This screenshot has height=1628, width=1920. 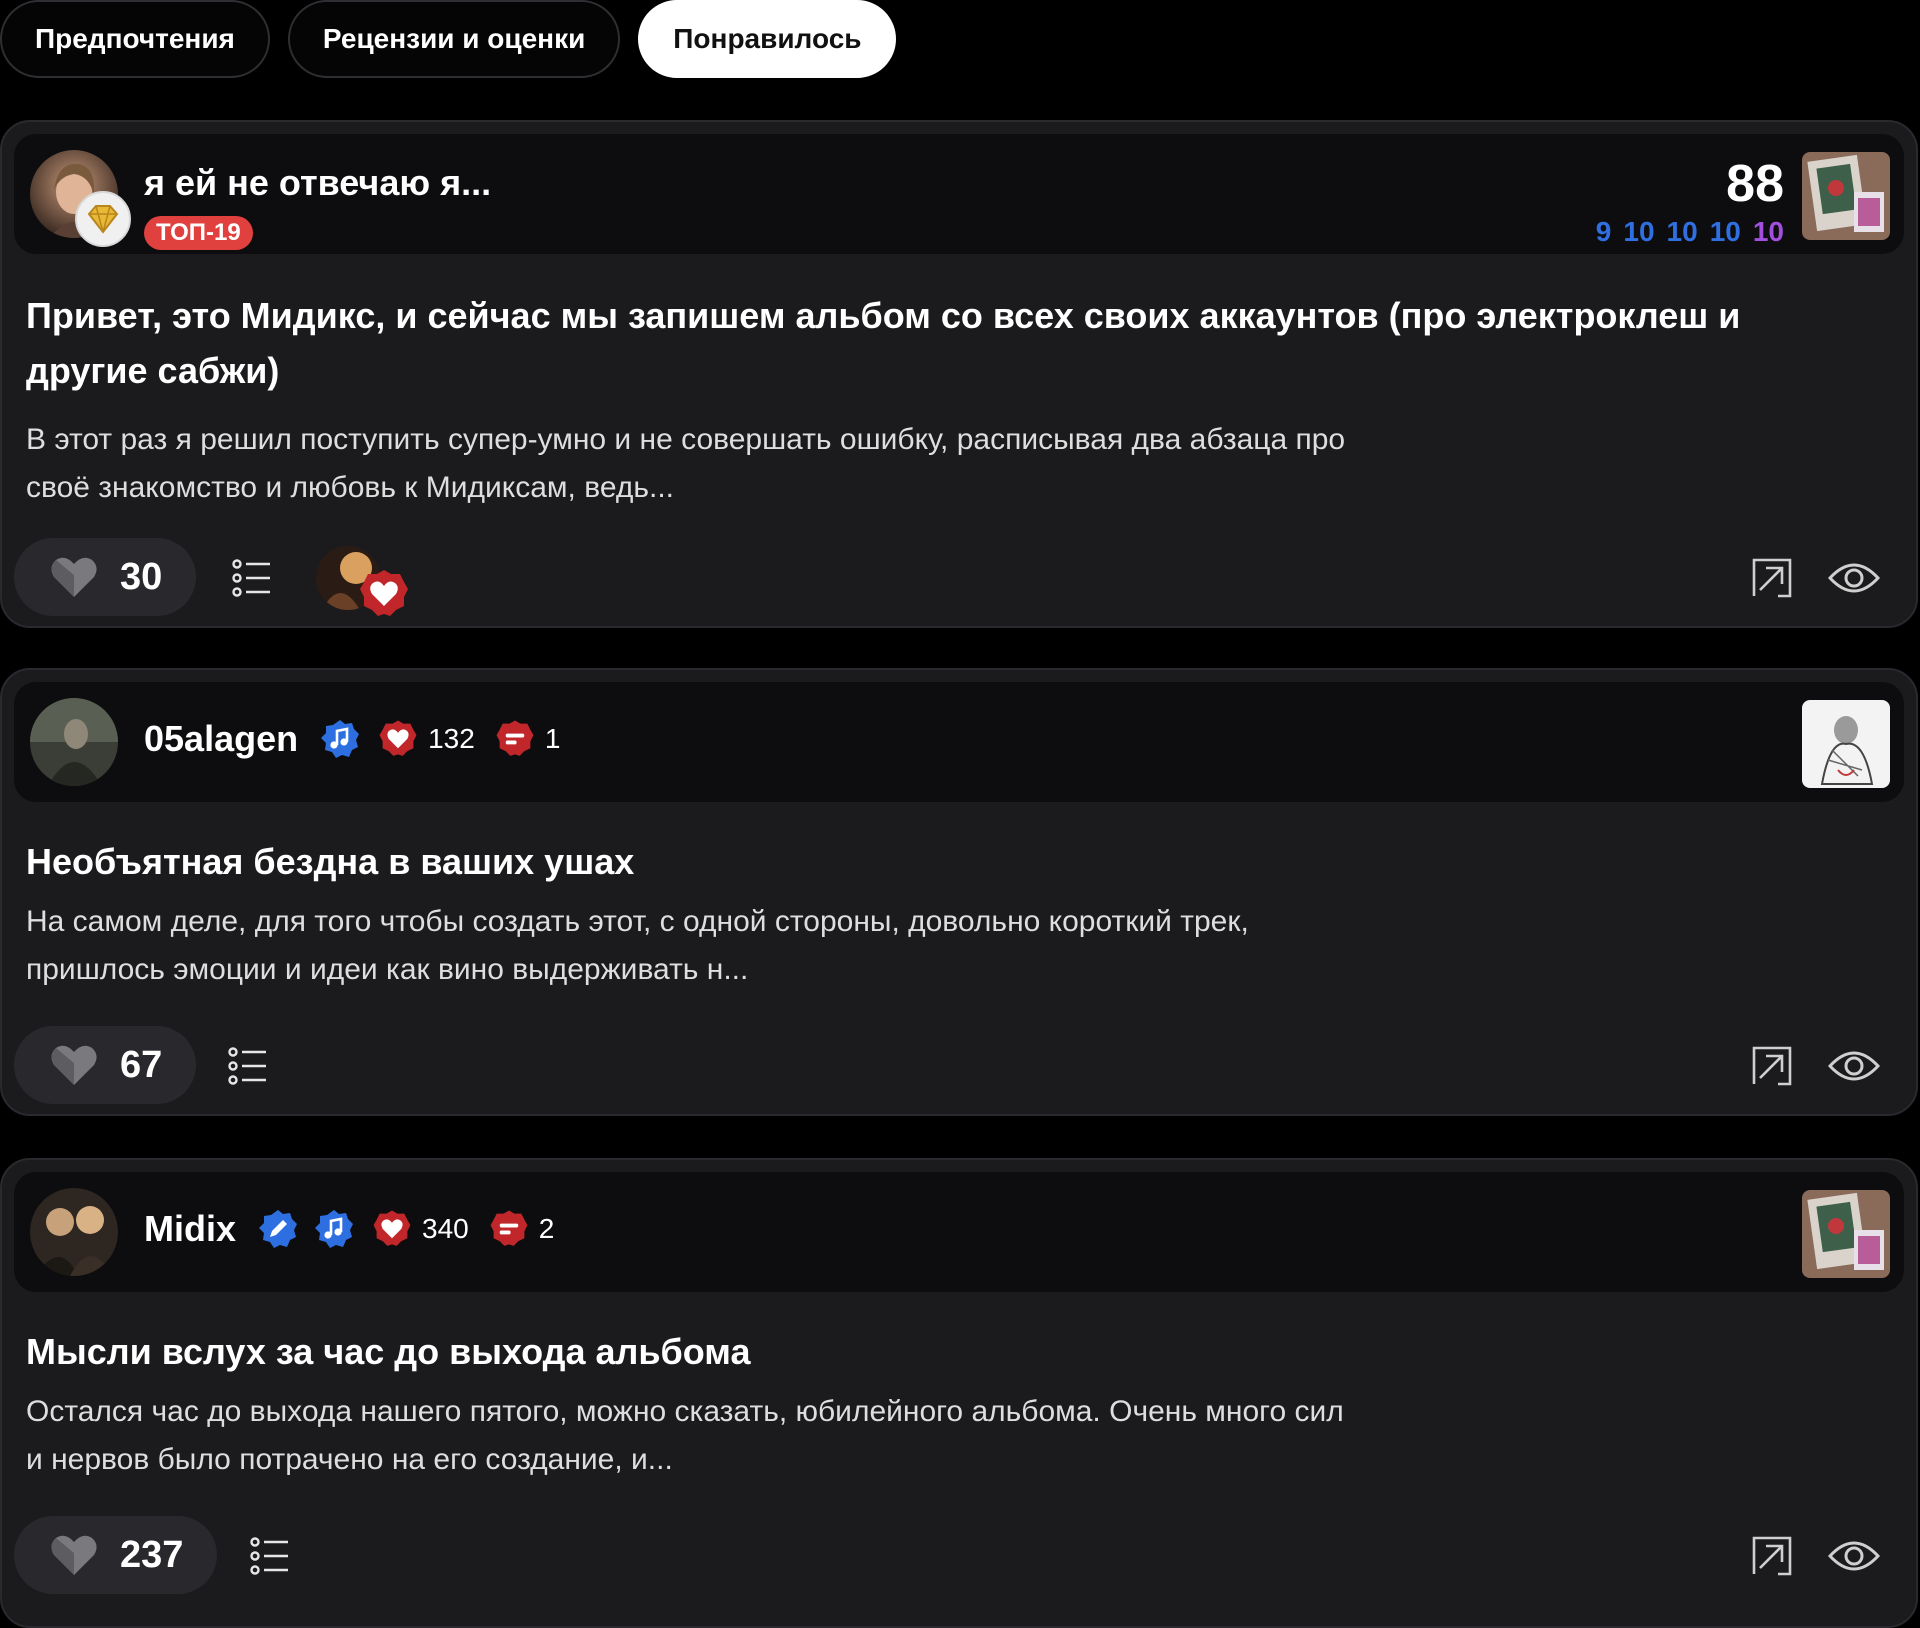 I want to click on author-reviews-count: 2, so click(x=546, y=1228).